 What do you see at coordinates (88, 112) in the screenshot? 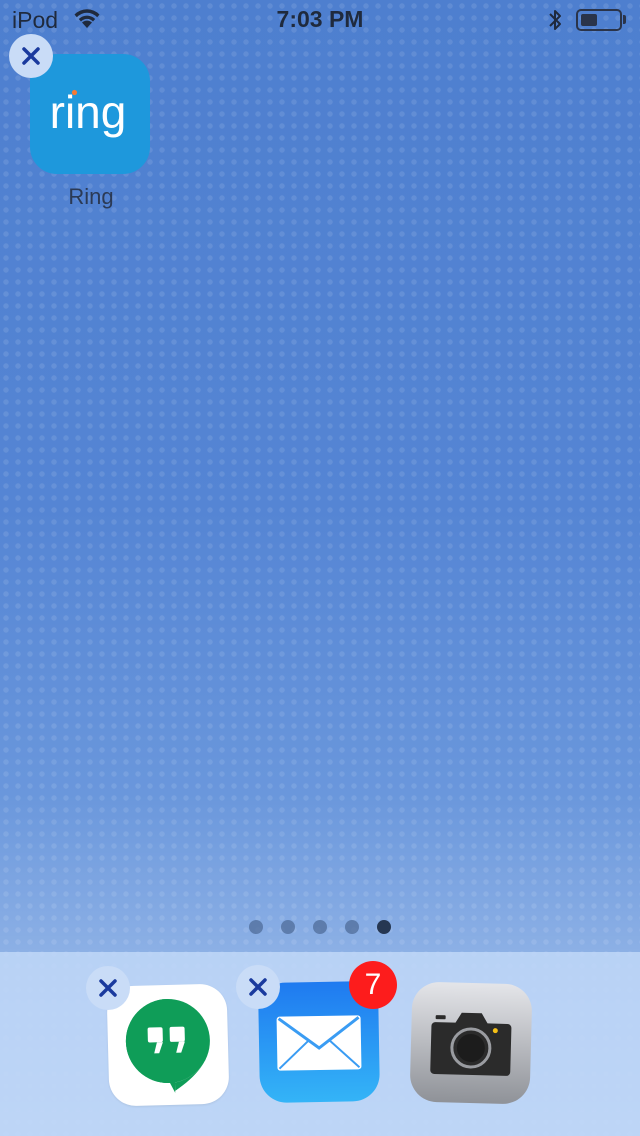
I see `ring-logo-text: ring` at bounding box center [88, 112].